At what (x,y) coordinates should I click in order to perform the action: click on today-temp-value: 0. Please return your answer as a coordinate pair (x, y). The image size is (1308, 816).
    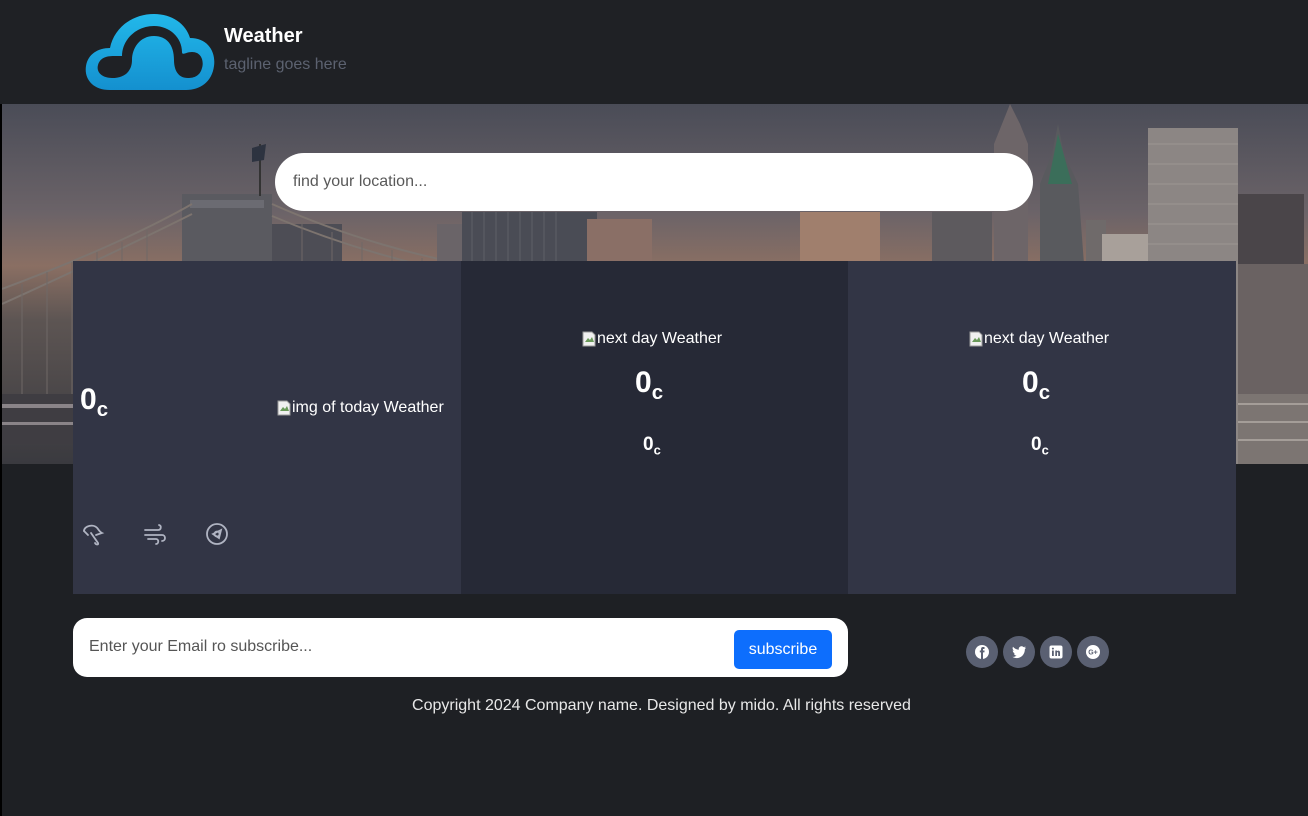
    Looking at the image, I should click on (88, 399).